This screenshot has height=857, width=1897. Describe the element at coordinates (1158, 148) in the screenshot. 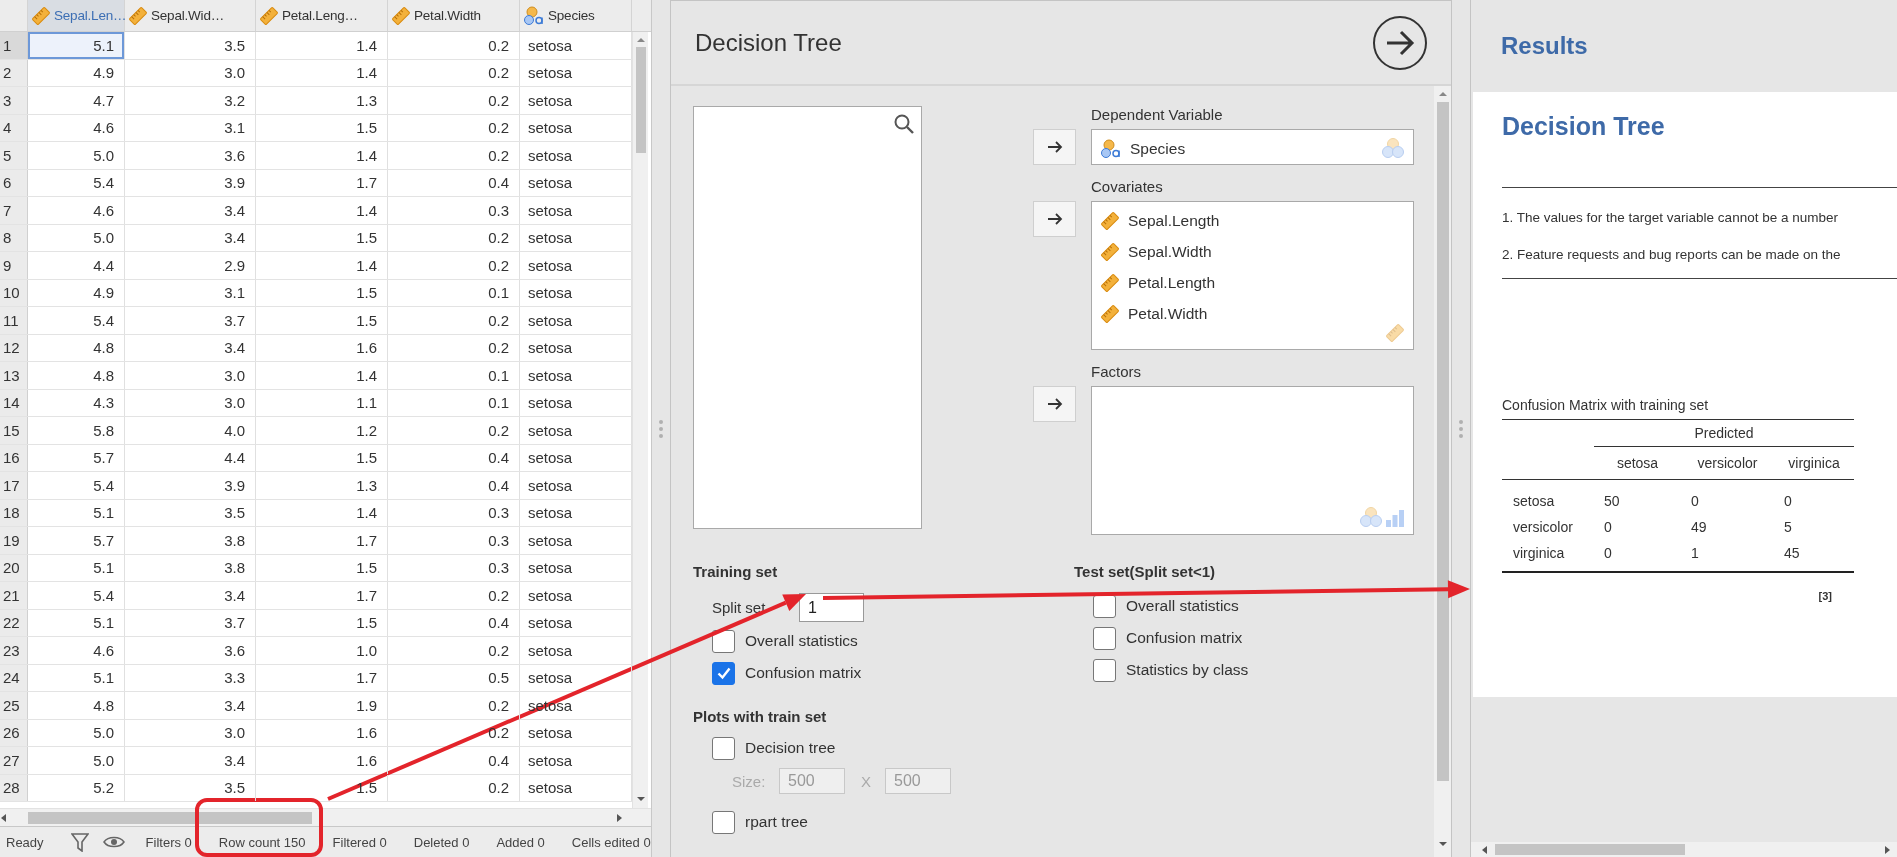

I see `variable-name: Species` at that location.